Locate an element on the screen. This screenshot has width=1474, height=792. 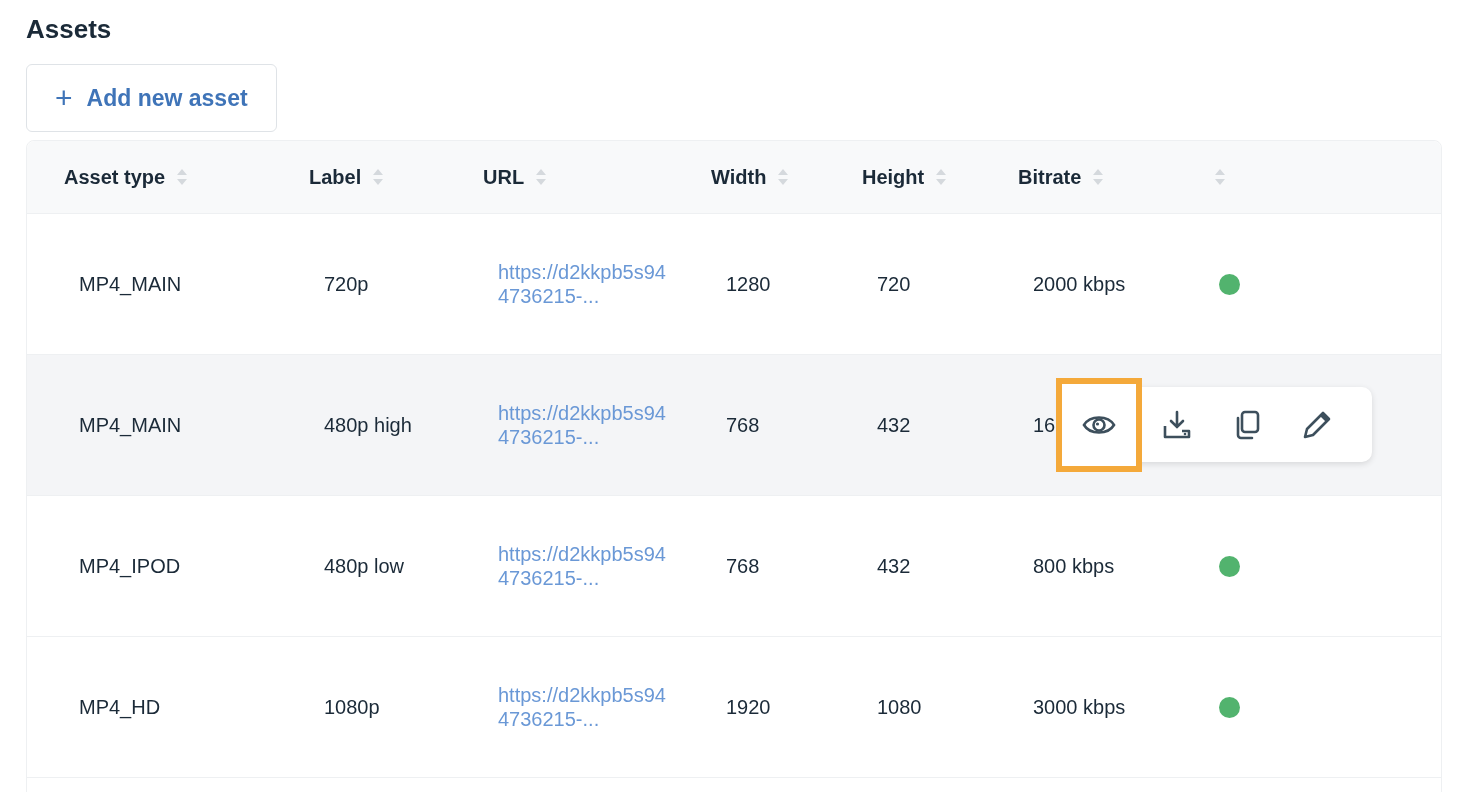
copy-icon is located at coordinates (1247, 424).